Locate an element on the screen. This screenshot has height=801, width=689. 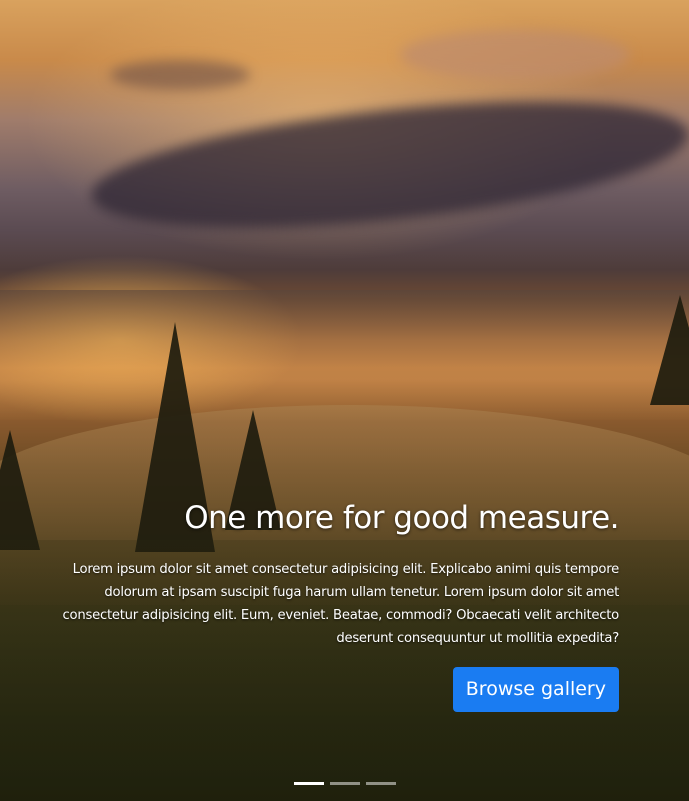
slide-heading: One more for good measure. is located at coordinates (401, 518).